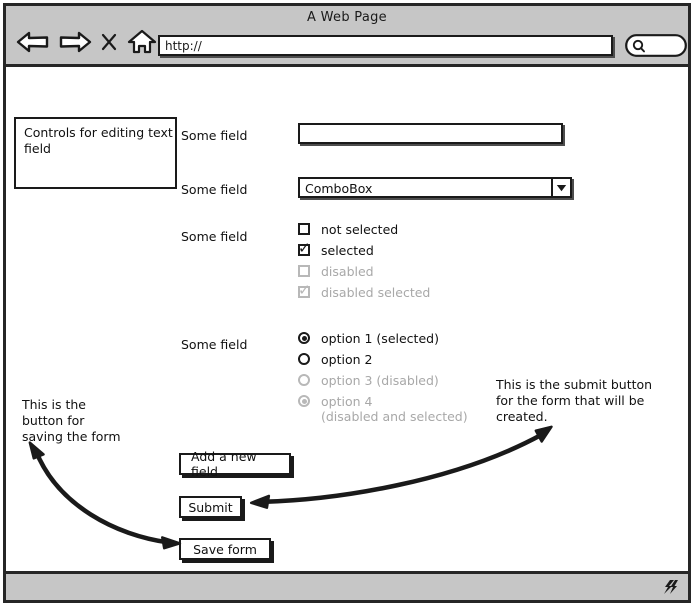 The width and height of the screenshot is (694, 606). Describe the element at coordinates (105, 495) in the screenshot. I see `save-form-arrow` at that location.